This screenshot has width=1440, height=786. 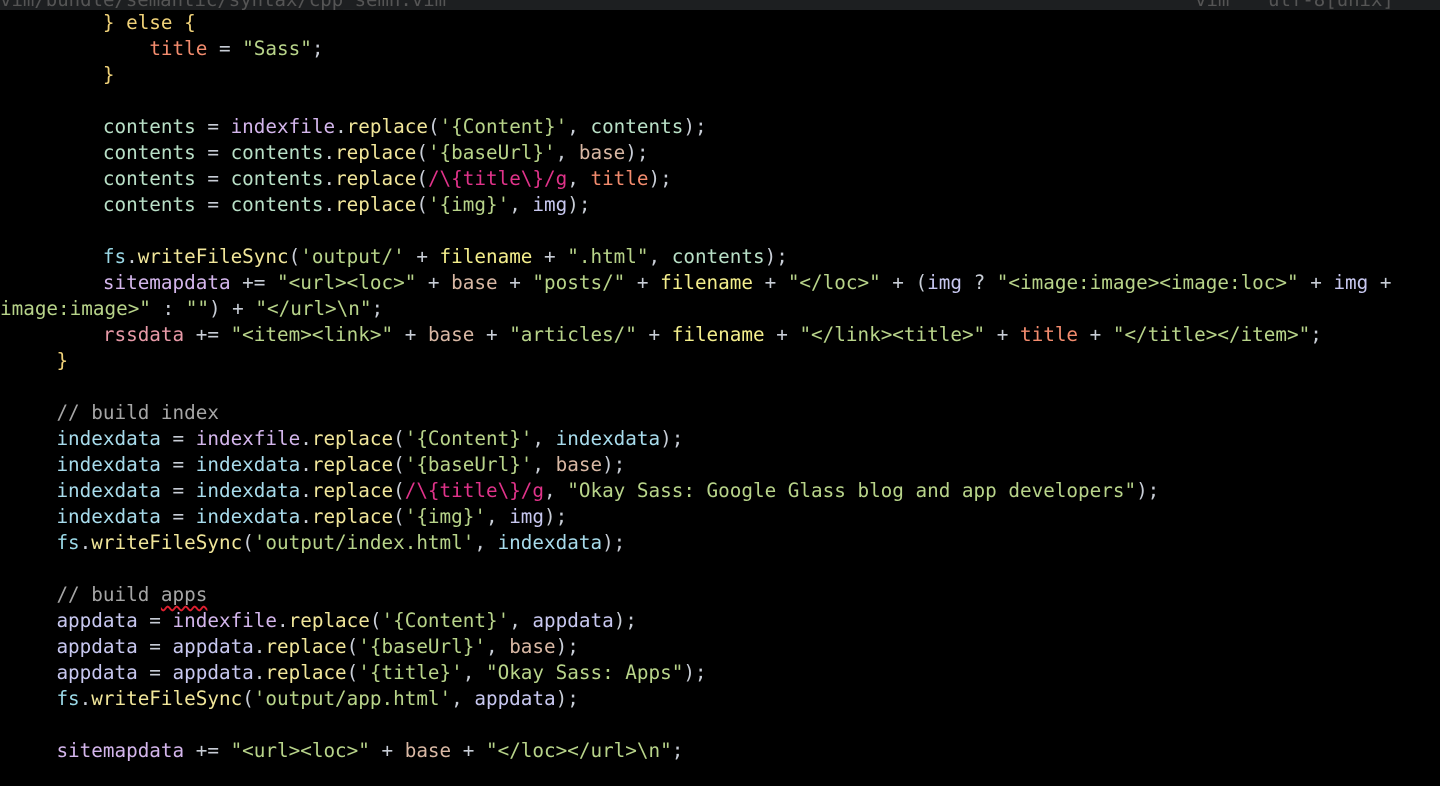 What do you see at coordinates (254, 282) in the screenshot?
I see `code-token: +=` at bounding box center [254, 282].